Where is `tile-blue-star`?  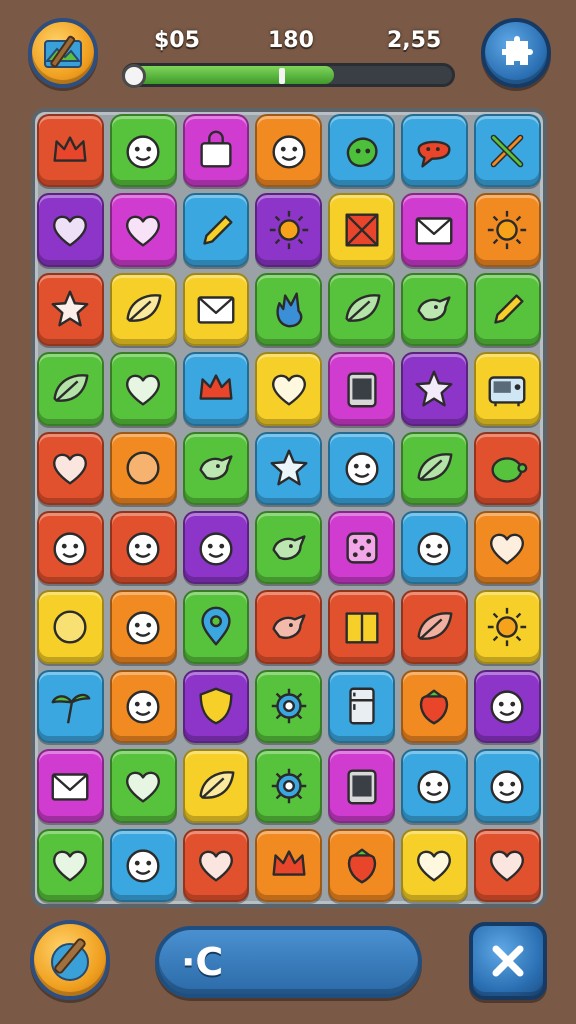
tile-blue-star is located at coordinates (289, 468).